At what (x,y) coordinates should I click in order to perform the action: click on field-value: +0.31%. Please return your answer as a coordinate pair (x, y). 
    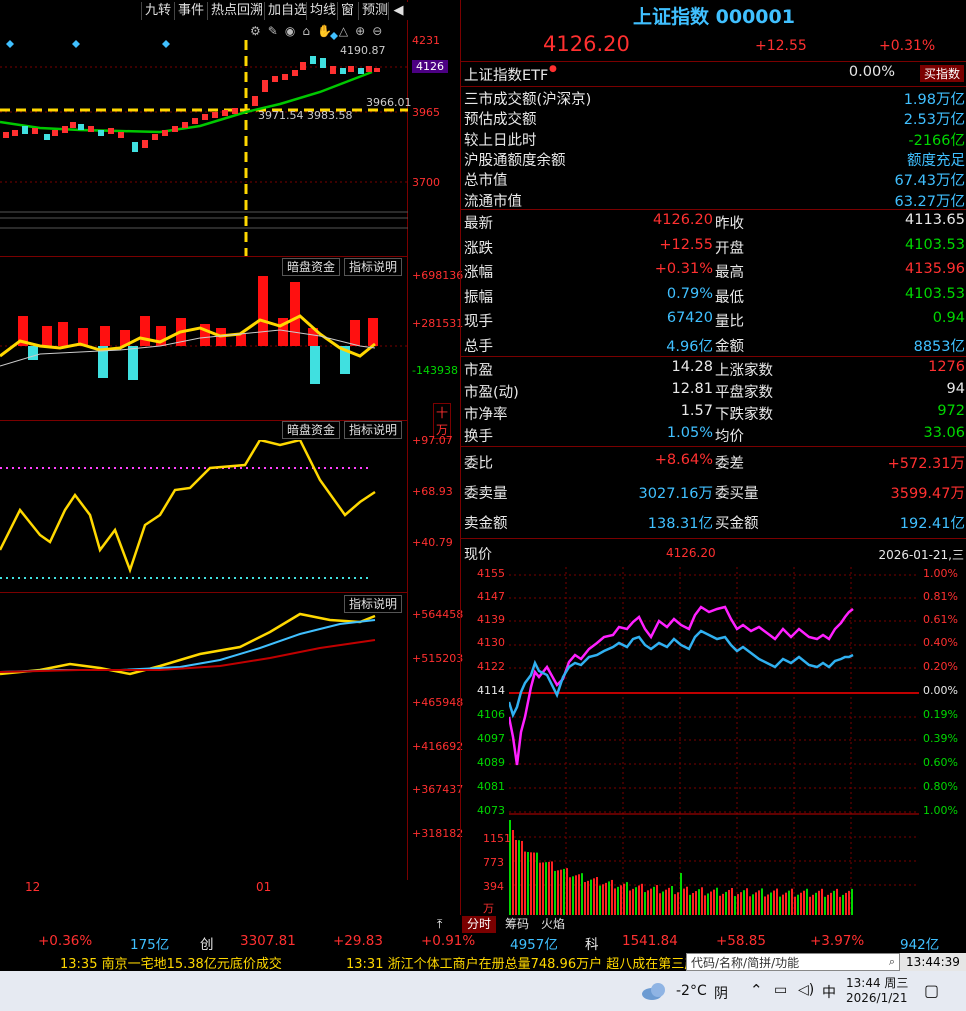
    Looking at the image, I should click on (683, 269).